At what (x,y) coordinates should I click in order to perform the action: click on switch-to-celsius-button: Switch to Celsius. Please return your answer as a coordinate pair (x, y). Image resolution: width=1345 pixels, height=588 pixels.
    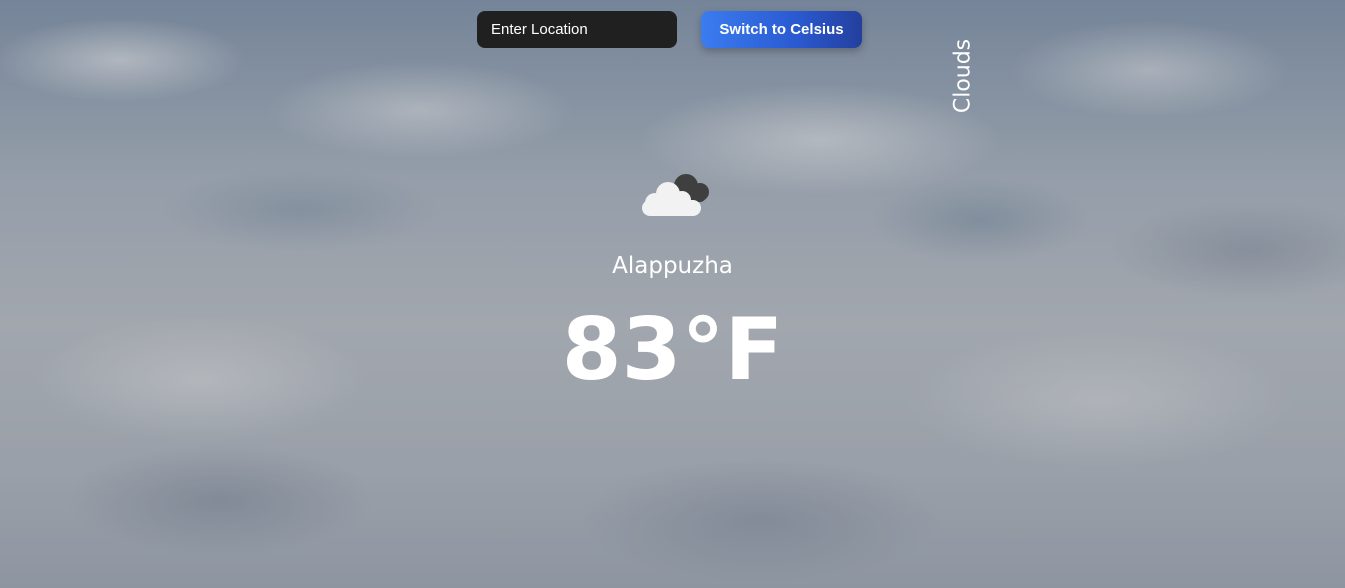
    Looking at the image, I should click on (781, 29).